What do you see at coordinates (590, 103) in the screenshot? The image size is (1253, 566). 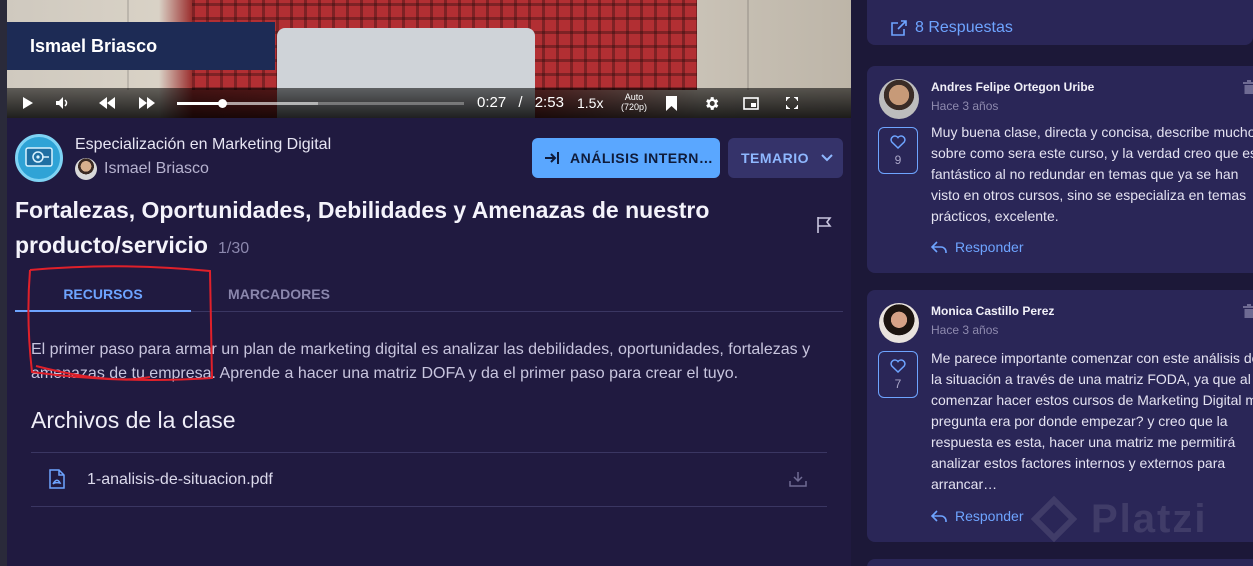 I see `playback-speed-button: 1.5x` at bounding box center [590, 103].